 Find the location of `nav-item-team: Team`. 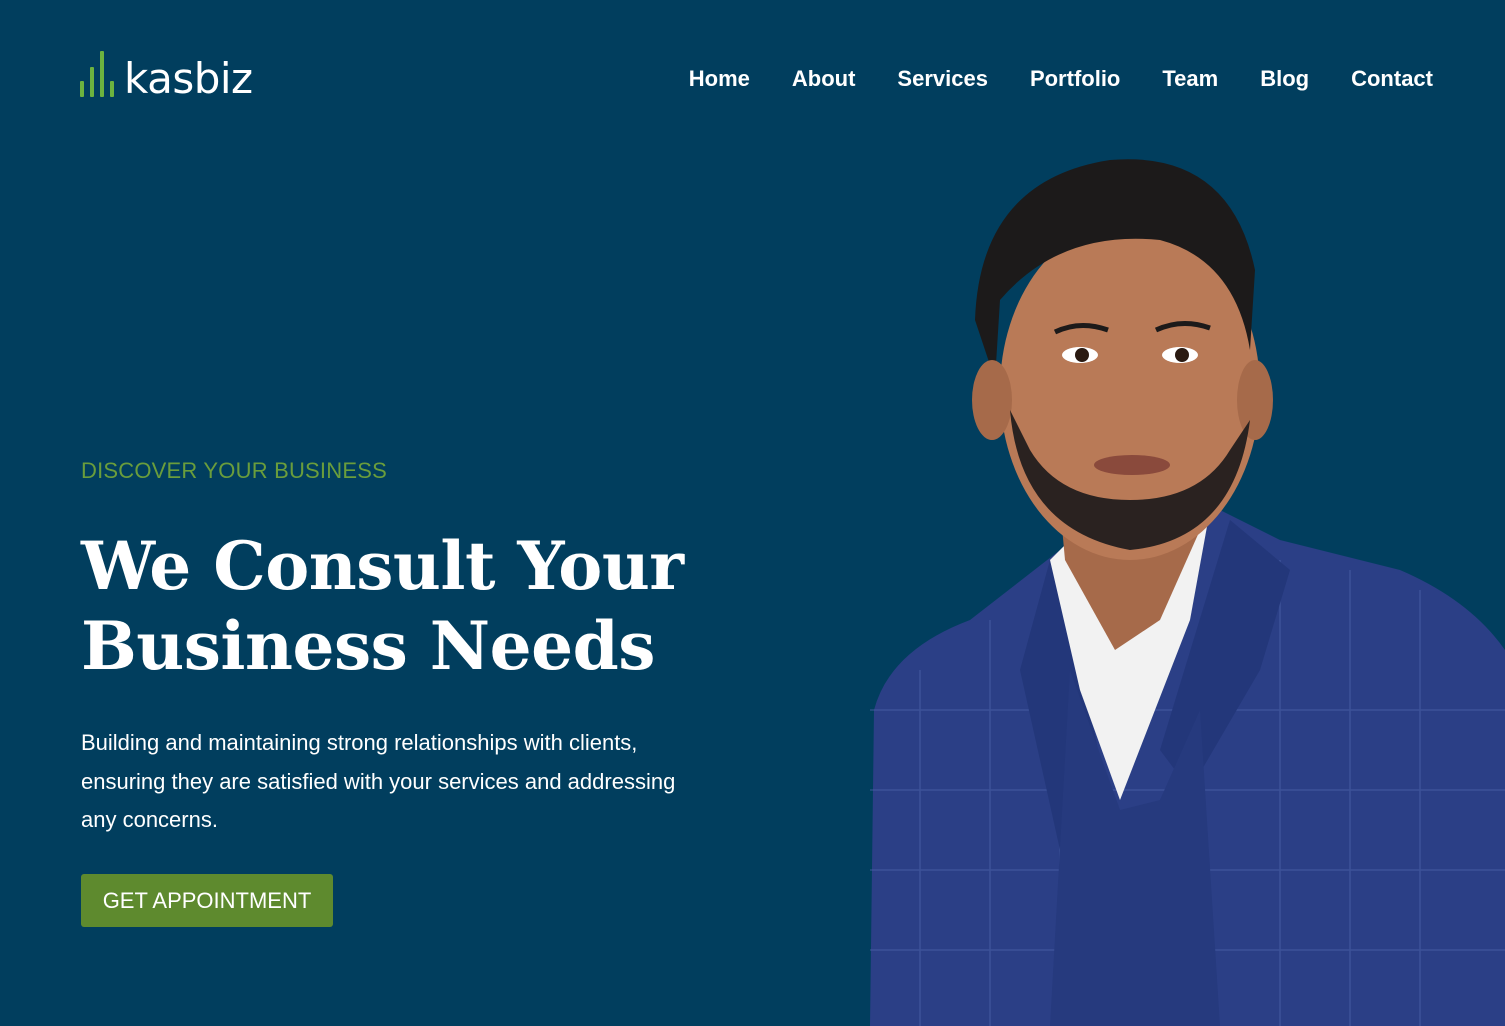

nav-item-team: Team is located at coordinates (1190, 79).